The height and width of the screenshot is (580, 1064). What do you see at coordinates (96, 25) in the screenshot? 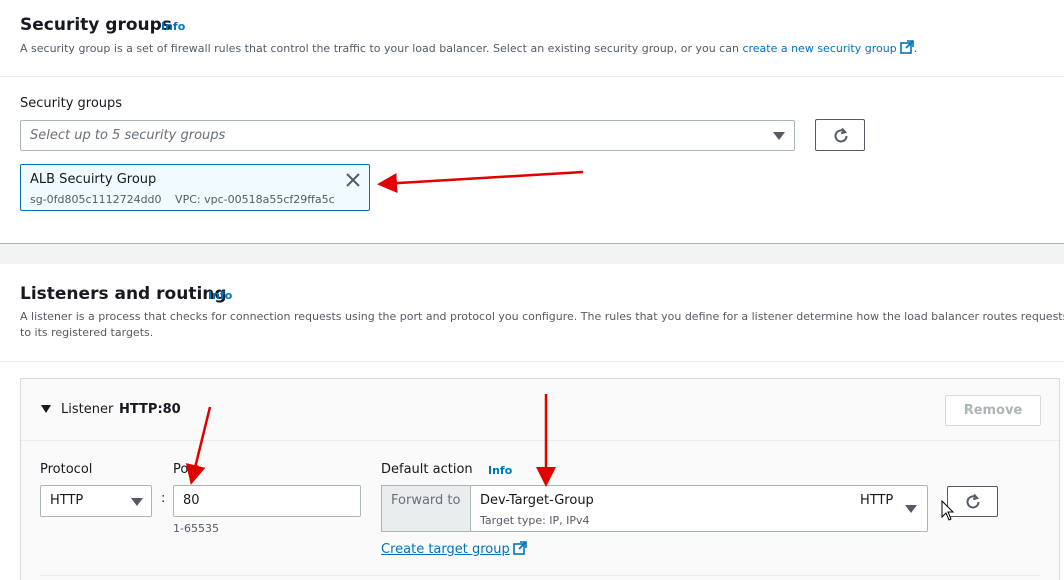
I see `security-groups-title: Security groups` at bounding box center [96, 25].